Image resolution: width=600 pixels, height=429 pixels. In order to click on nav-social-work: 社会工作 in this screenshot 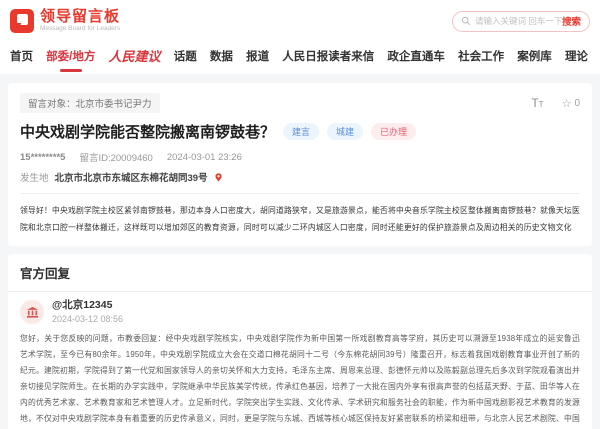, I will do `click(481, 56)`.